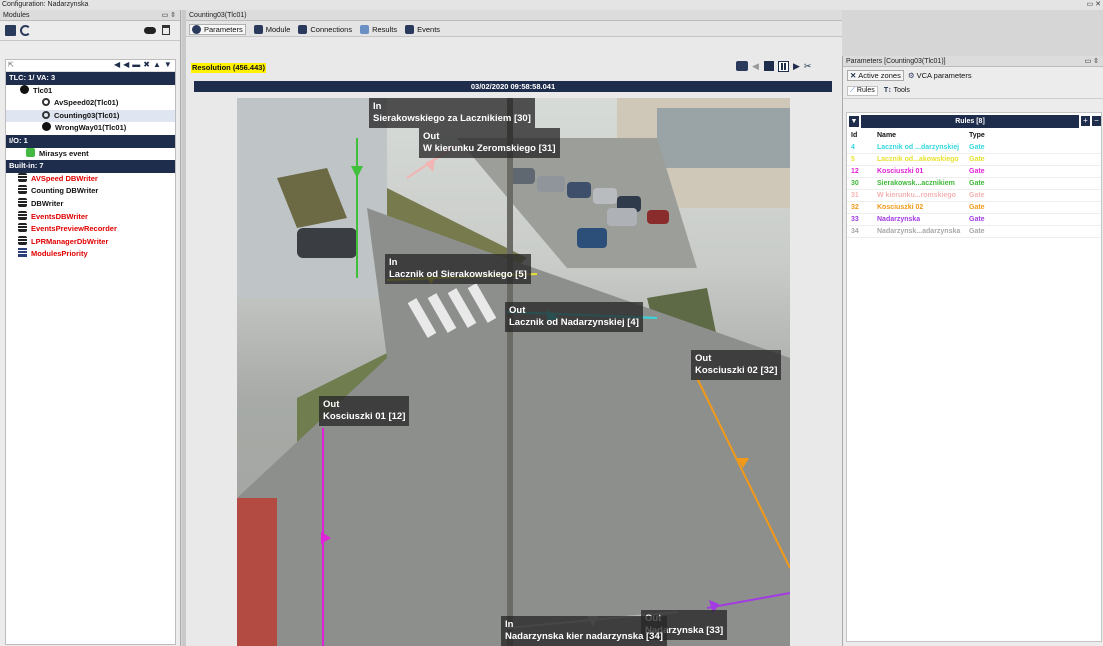  Describe the element at coordinates (16, 15) in the screenshot. I see `modules-panel-title: Modules` at that location.